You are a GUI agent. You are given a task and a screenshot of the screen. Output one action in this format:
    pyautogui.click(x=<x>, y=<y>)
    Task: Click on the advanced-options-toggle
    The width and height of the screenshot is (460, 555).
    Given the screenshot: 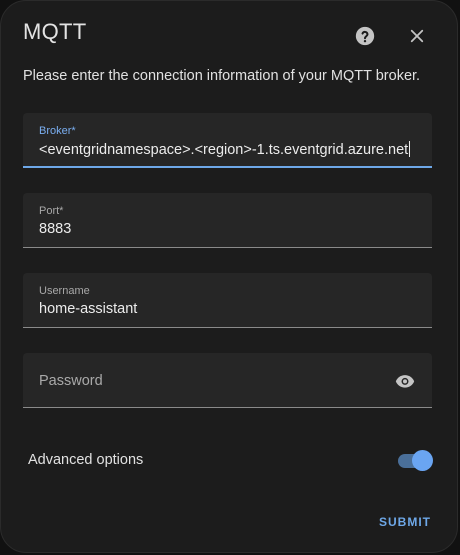 What is the action you would take?
    pyautogui.click(x=415, y=461)
    